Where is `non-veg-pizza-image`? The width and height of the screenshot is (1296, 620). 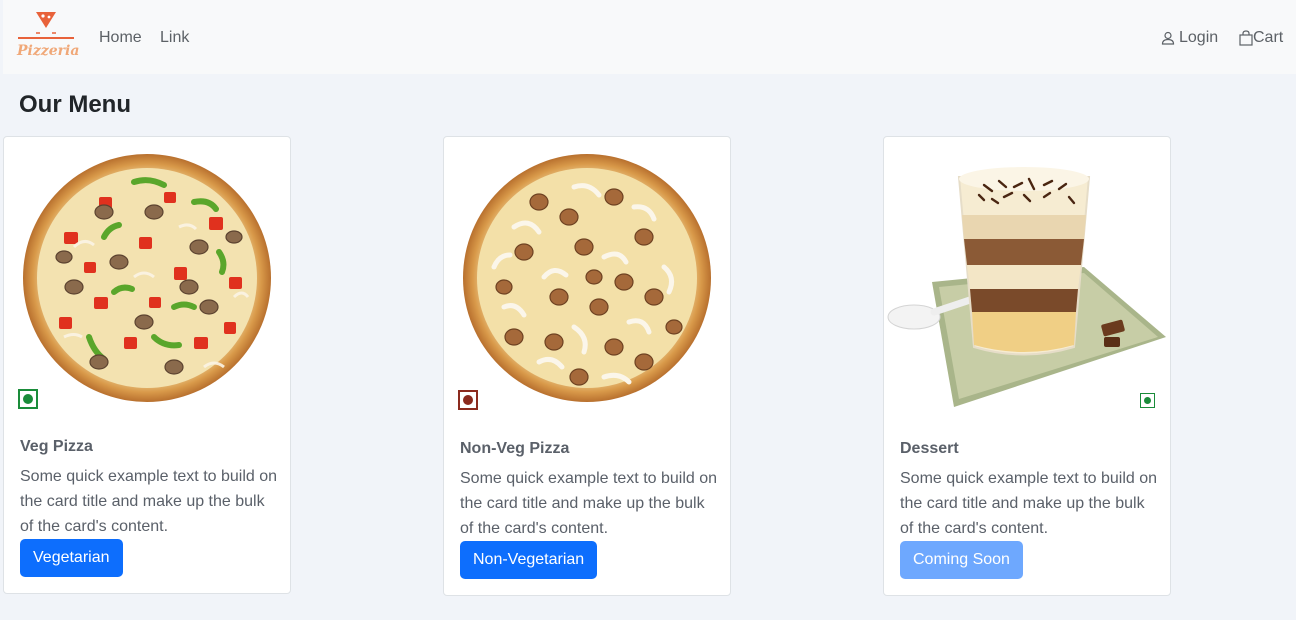
non-veg-pizza-image is located at coordinates (587, 278).